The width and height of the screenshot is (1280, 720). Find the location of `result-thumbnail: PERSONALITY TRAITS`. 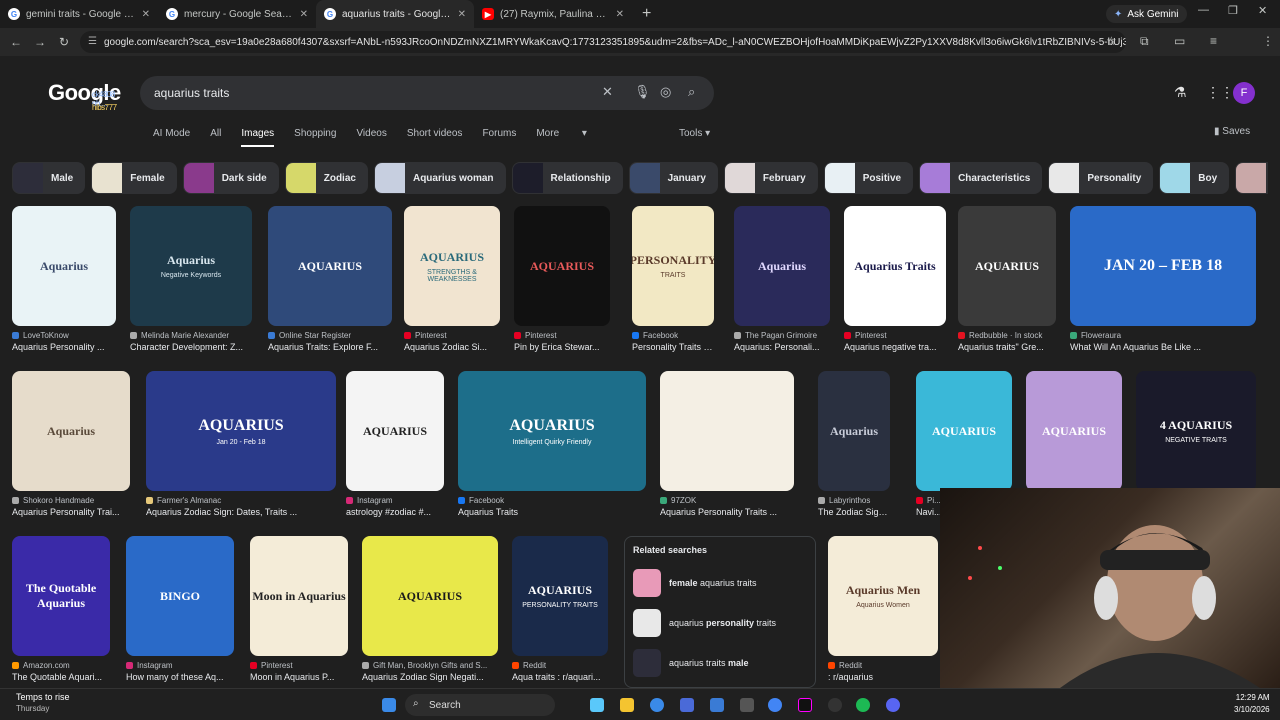

result-thumbnail: PERSONALITY TRAITS is located at coordinates (673, 266).